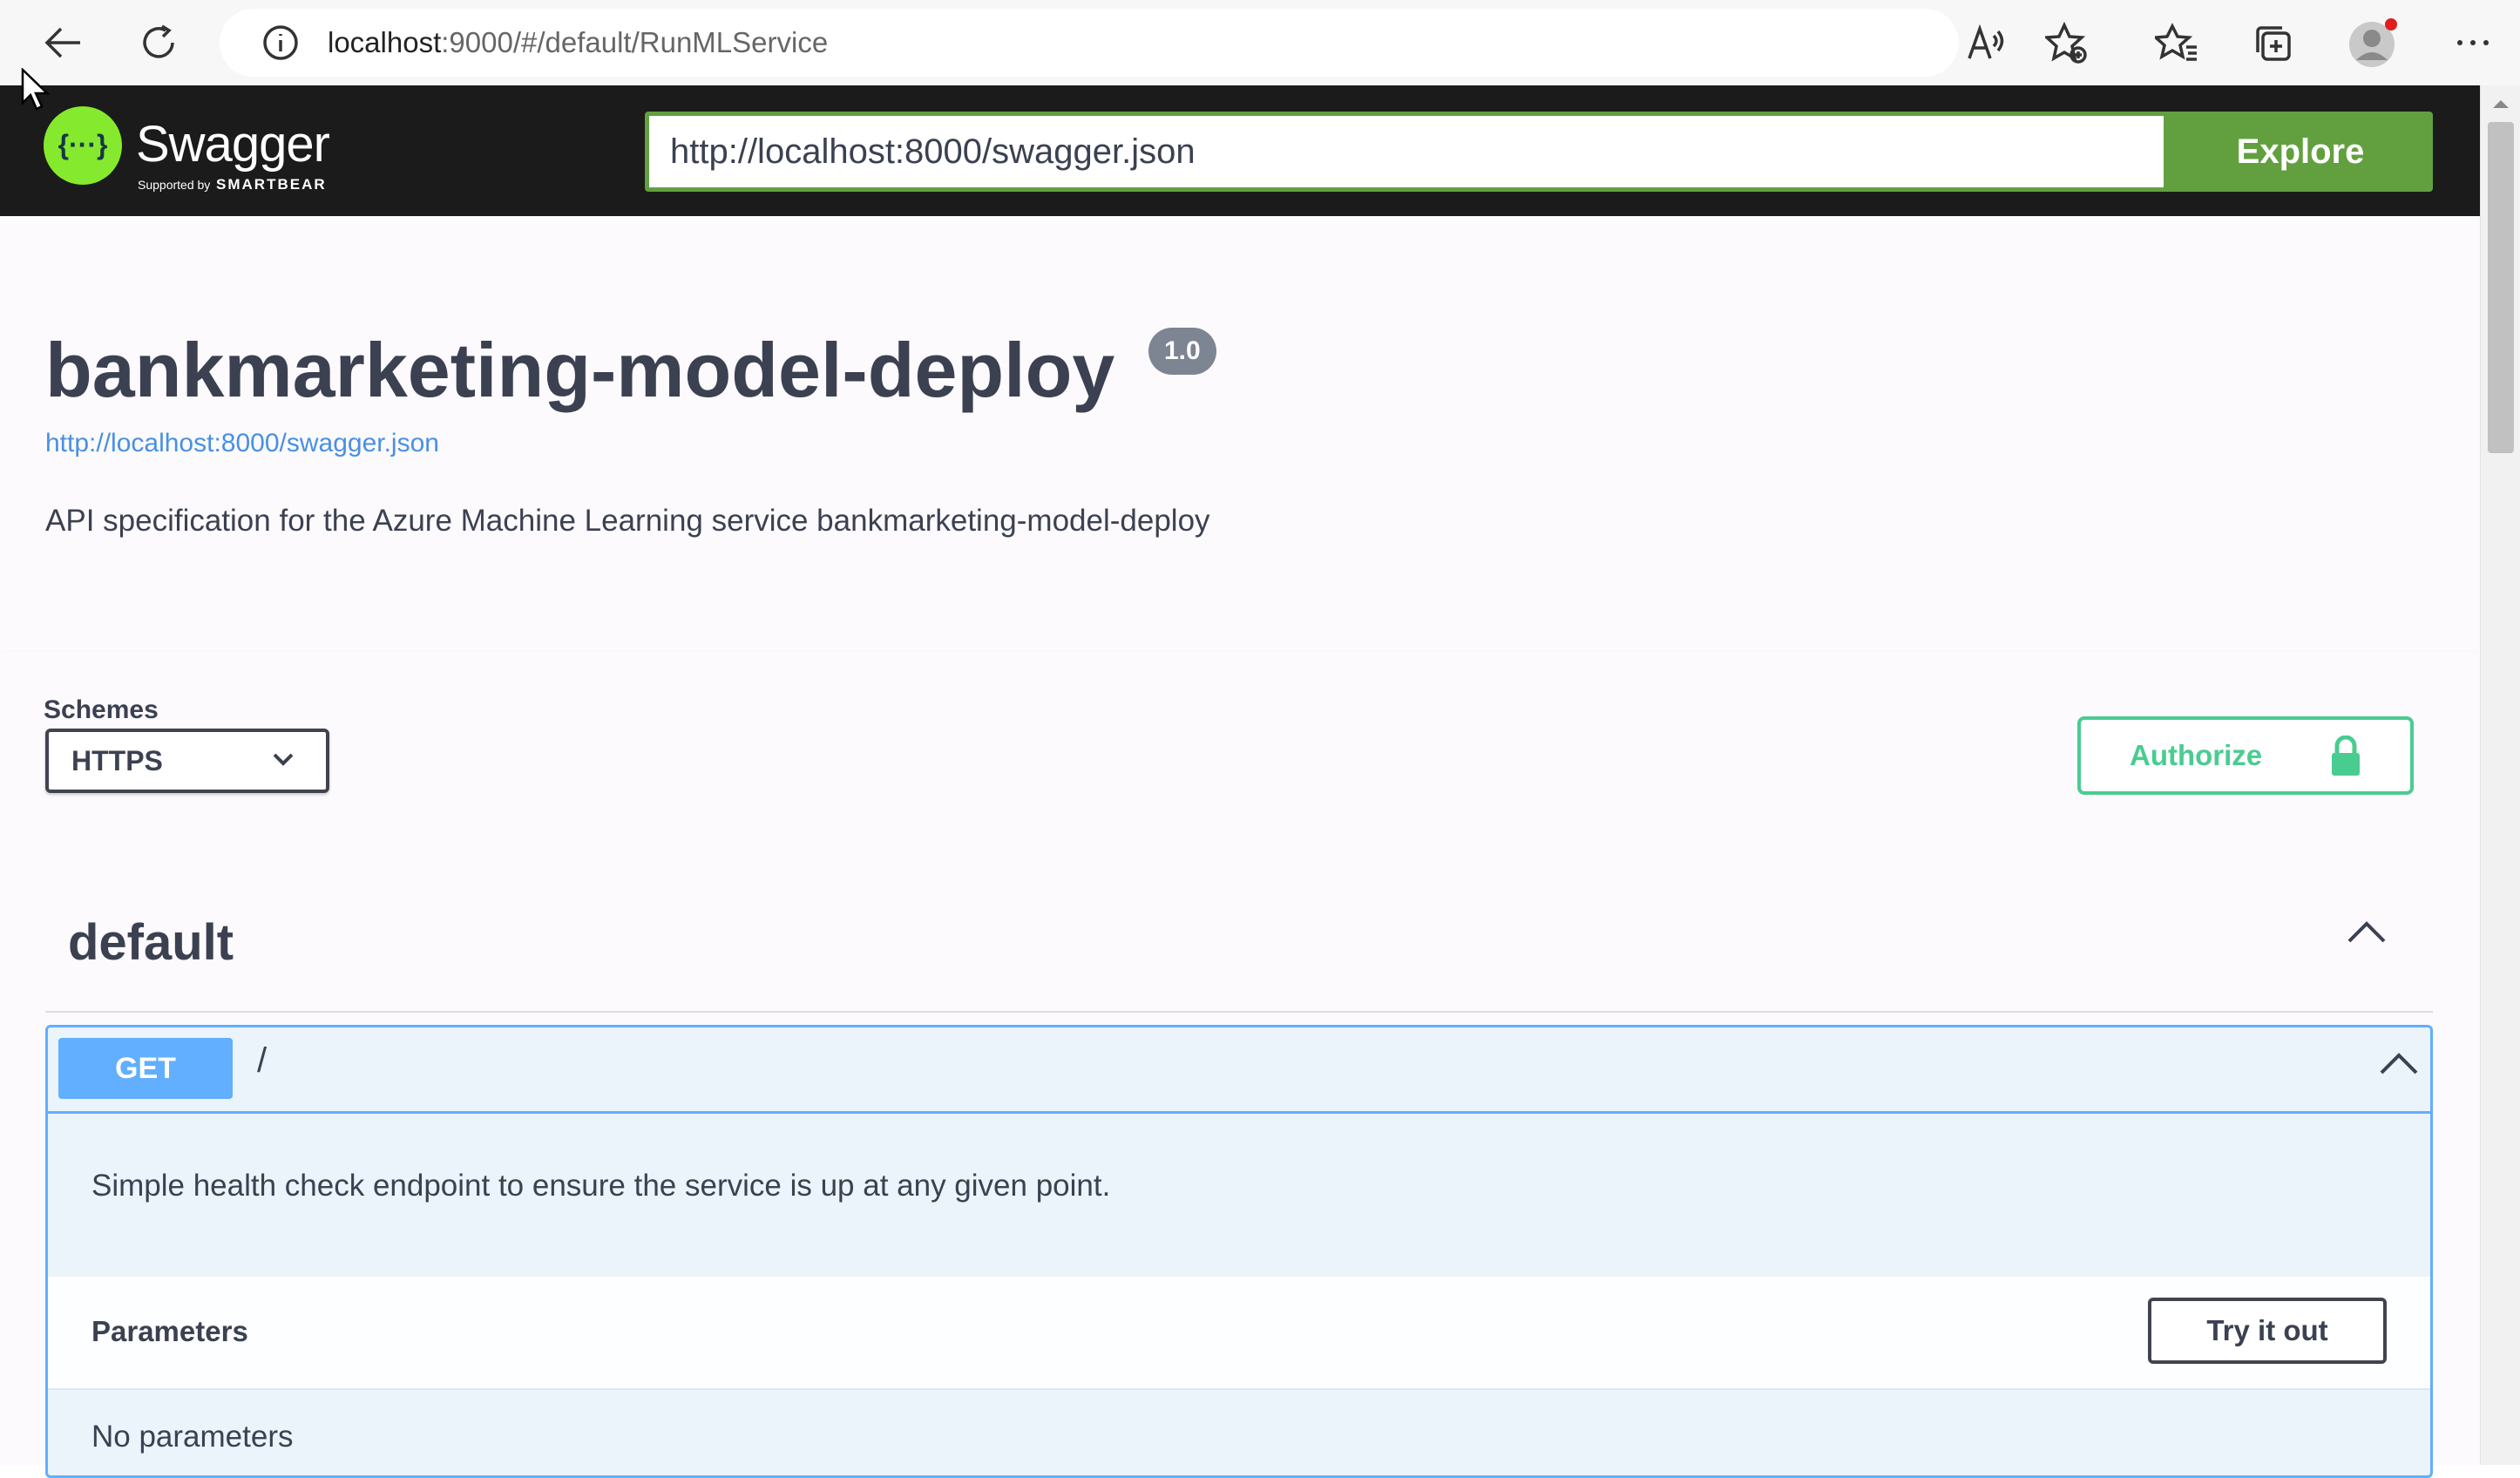 The height and width of the screenshot is (1478, 2520). What do you see at coordinates (1987, 43) in the screenshot?
I see `read-aloud-icon` at bounding box center [1987, 43].